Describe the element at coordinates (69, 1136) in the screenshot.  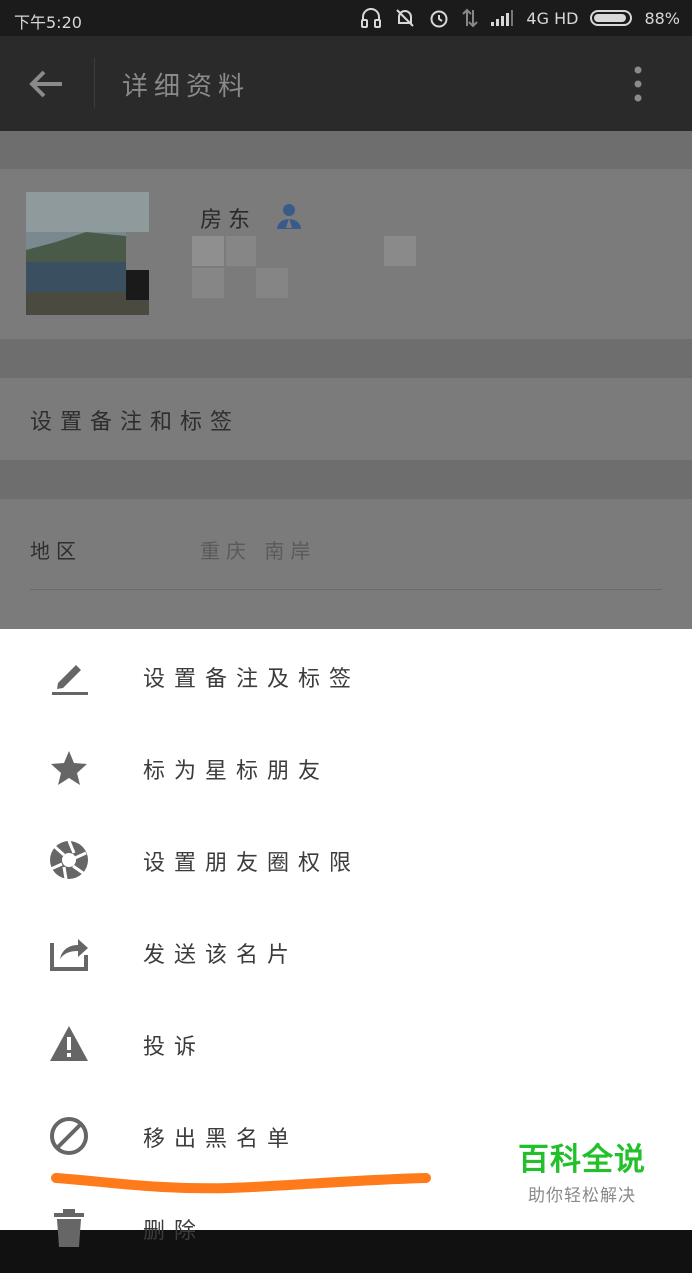
I see `block-icon` at that location.